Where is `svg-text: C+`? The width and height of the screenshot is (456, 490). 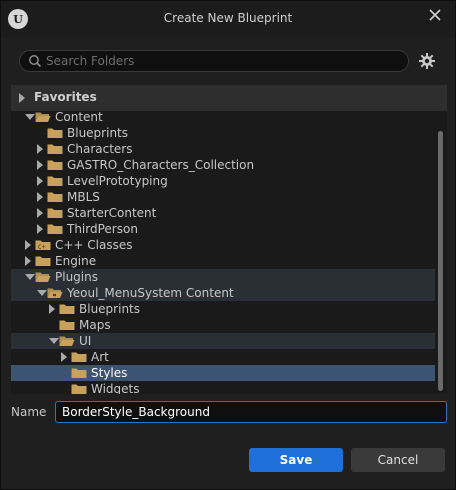
svg-text: C+ is located at coordinates (42, 247).